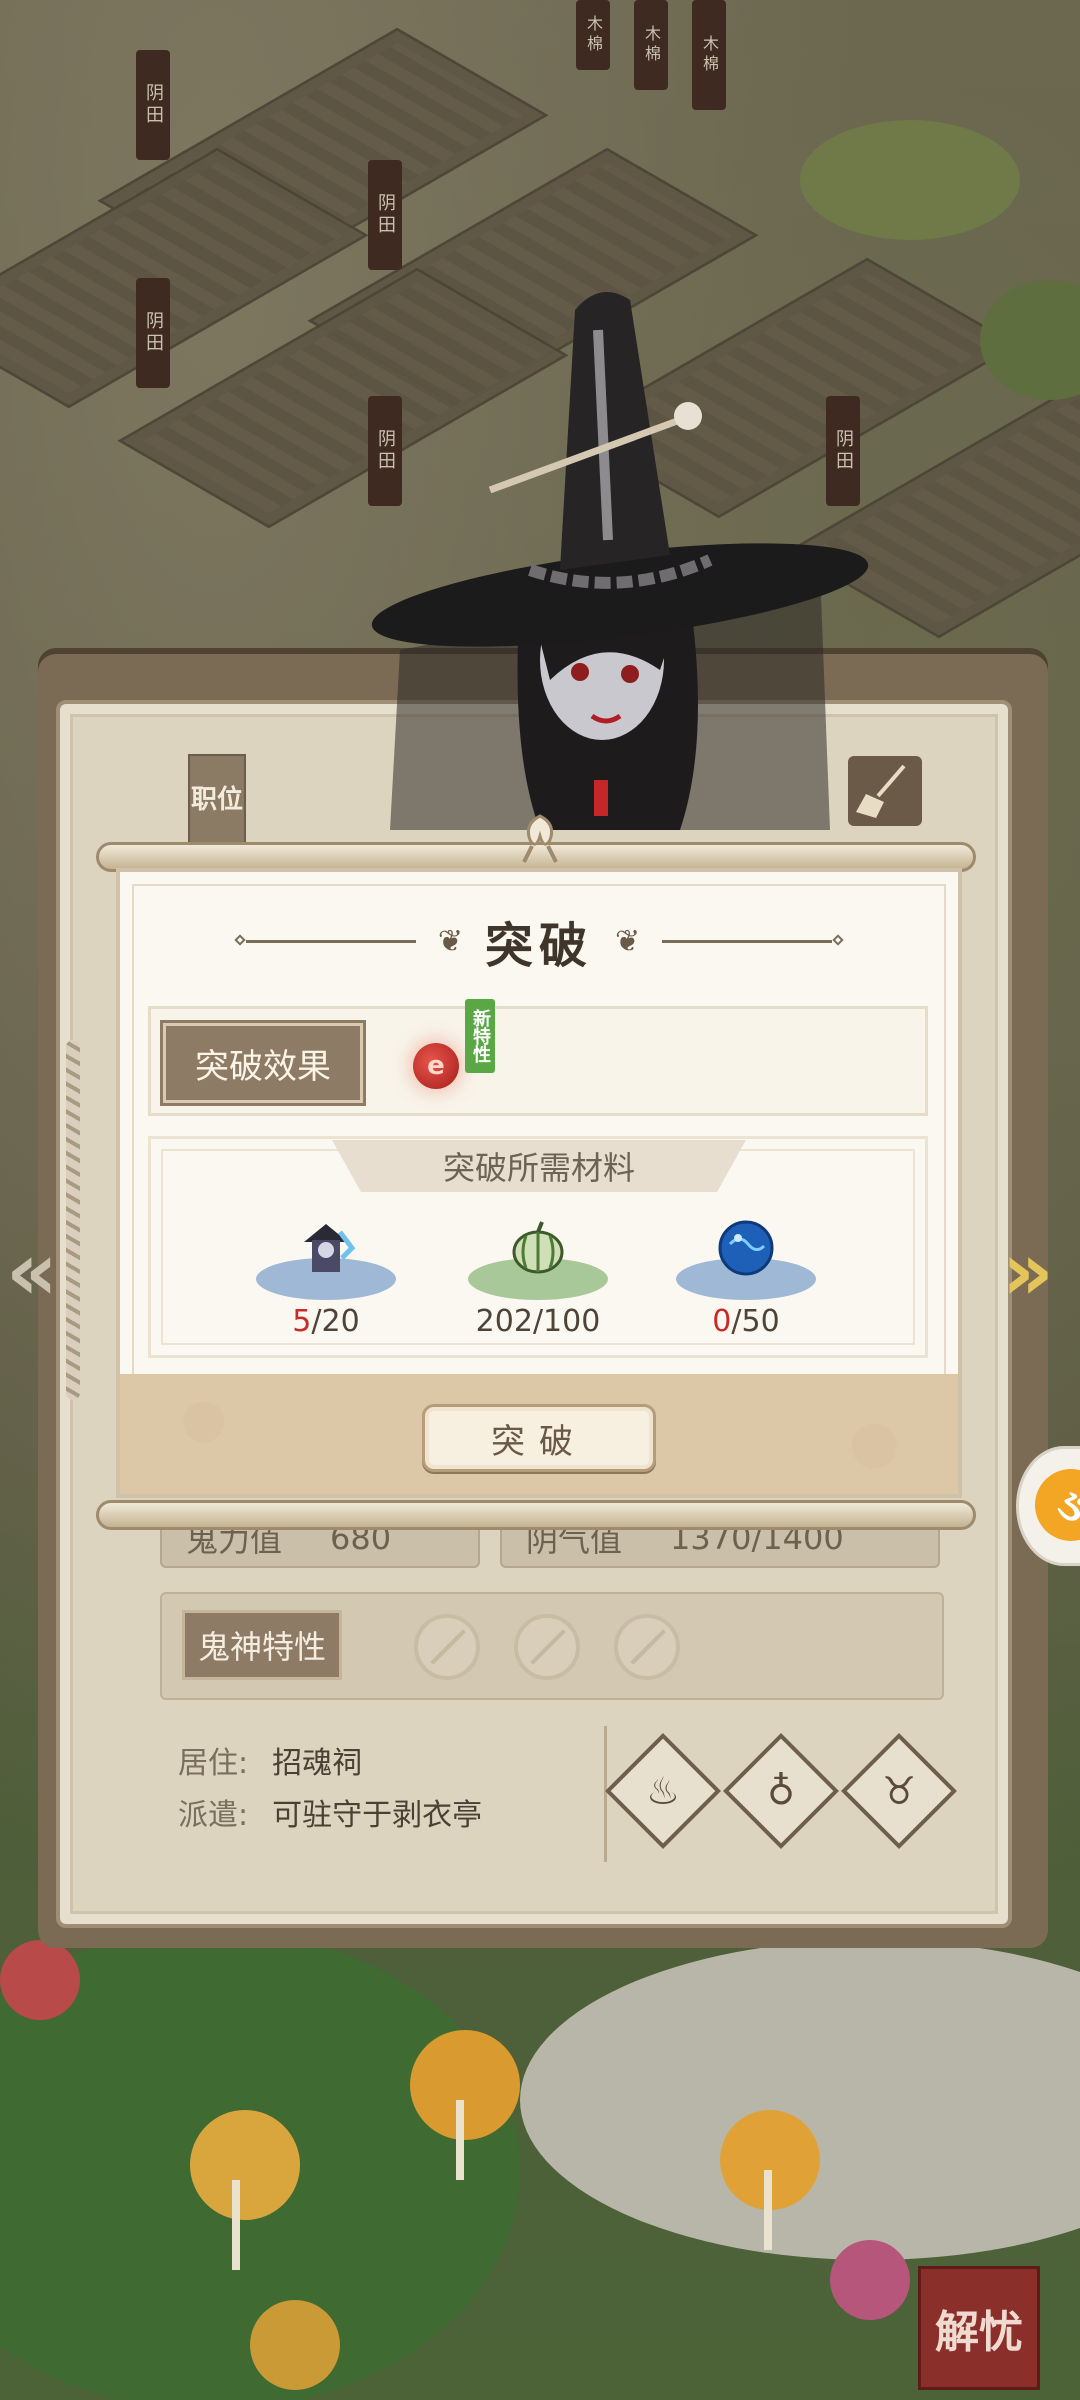 The image size is (1080, 2400). What do you see at coordinates (32, 1272) in the screenshot?
I see `previous-arrow-icon: «` at bounding box center [32, 1272].